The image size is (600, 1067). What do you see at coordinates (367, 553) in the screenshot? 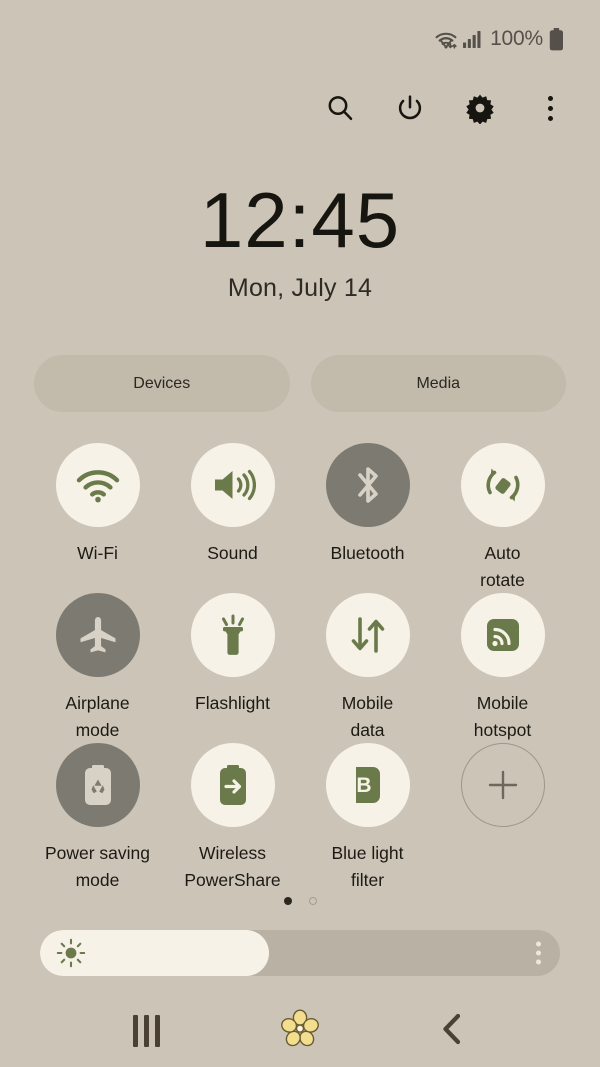
I see `toggle-tile-label: Bluetooth` at bounding box center [367, 553].